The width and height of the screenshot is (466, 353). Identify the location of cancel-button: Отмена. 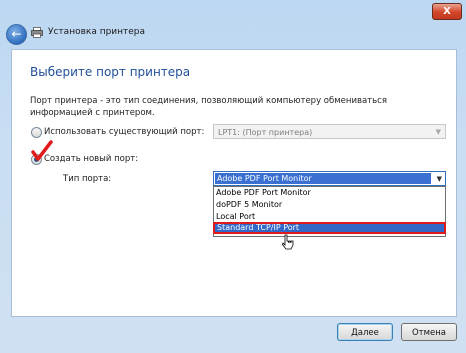
(429, 332).